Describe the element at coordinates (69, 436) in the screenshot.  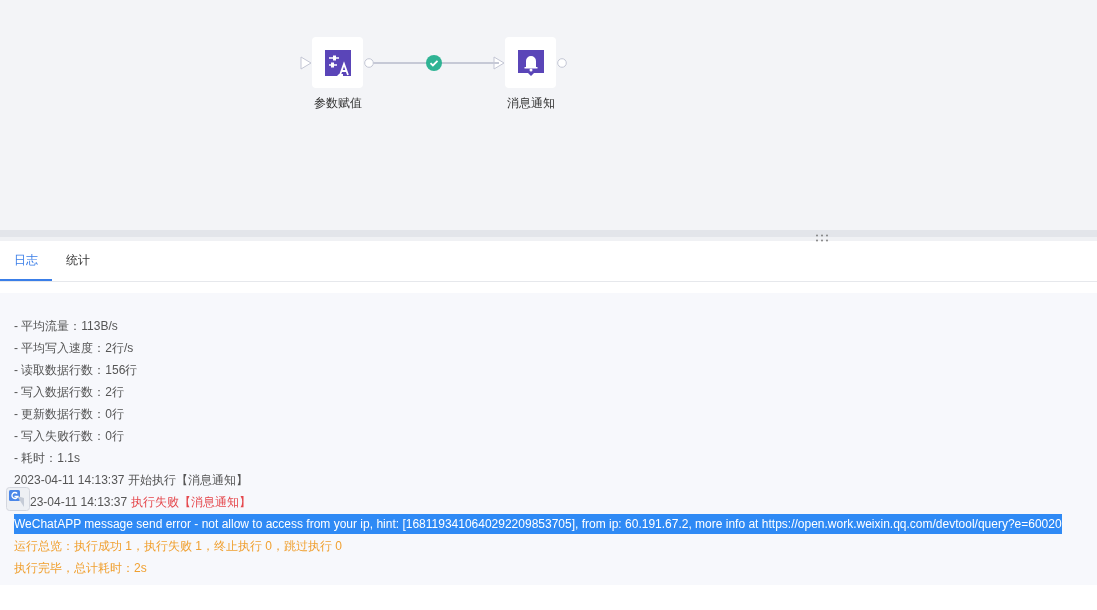
I see `log-line: - 写入失败行数：0行` at that location.